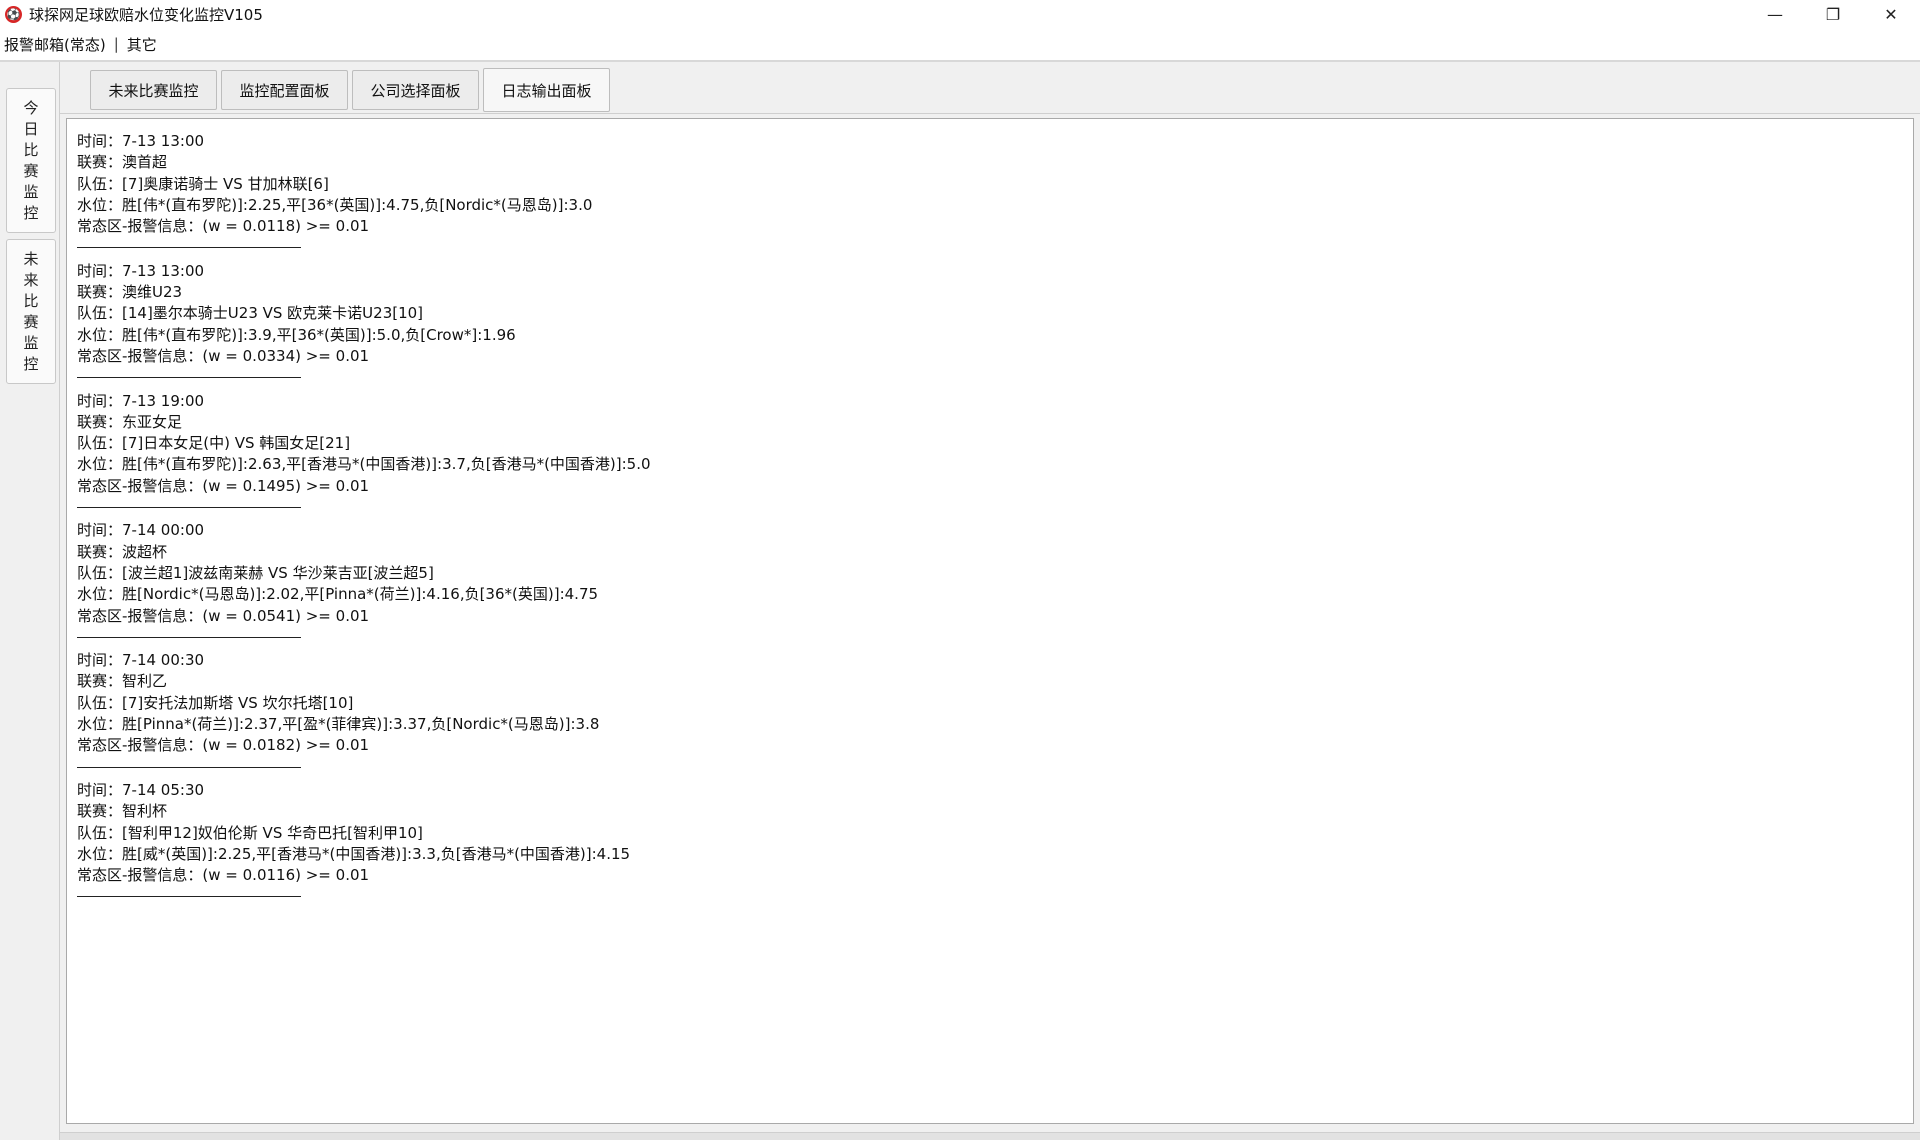 This screenshot has height=1140, width=1920. I want to click on log-alert-line: 常态区-报警信息：(w = 0.0334) >= 0.01, so click(223, 355).